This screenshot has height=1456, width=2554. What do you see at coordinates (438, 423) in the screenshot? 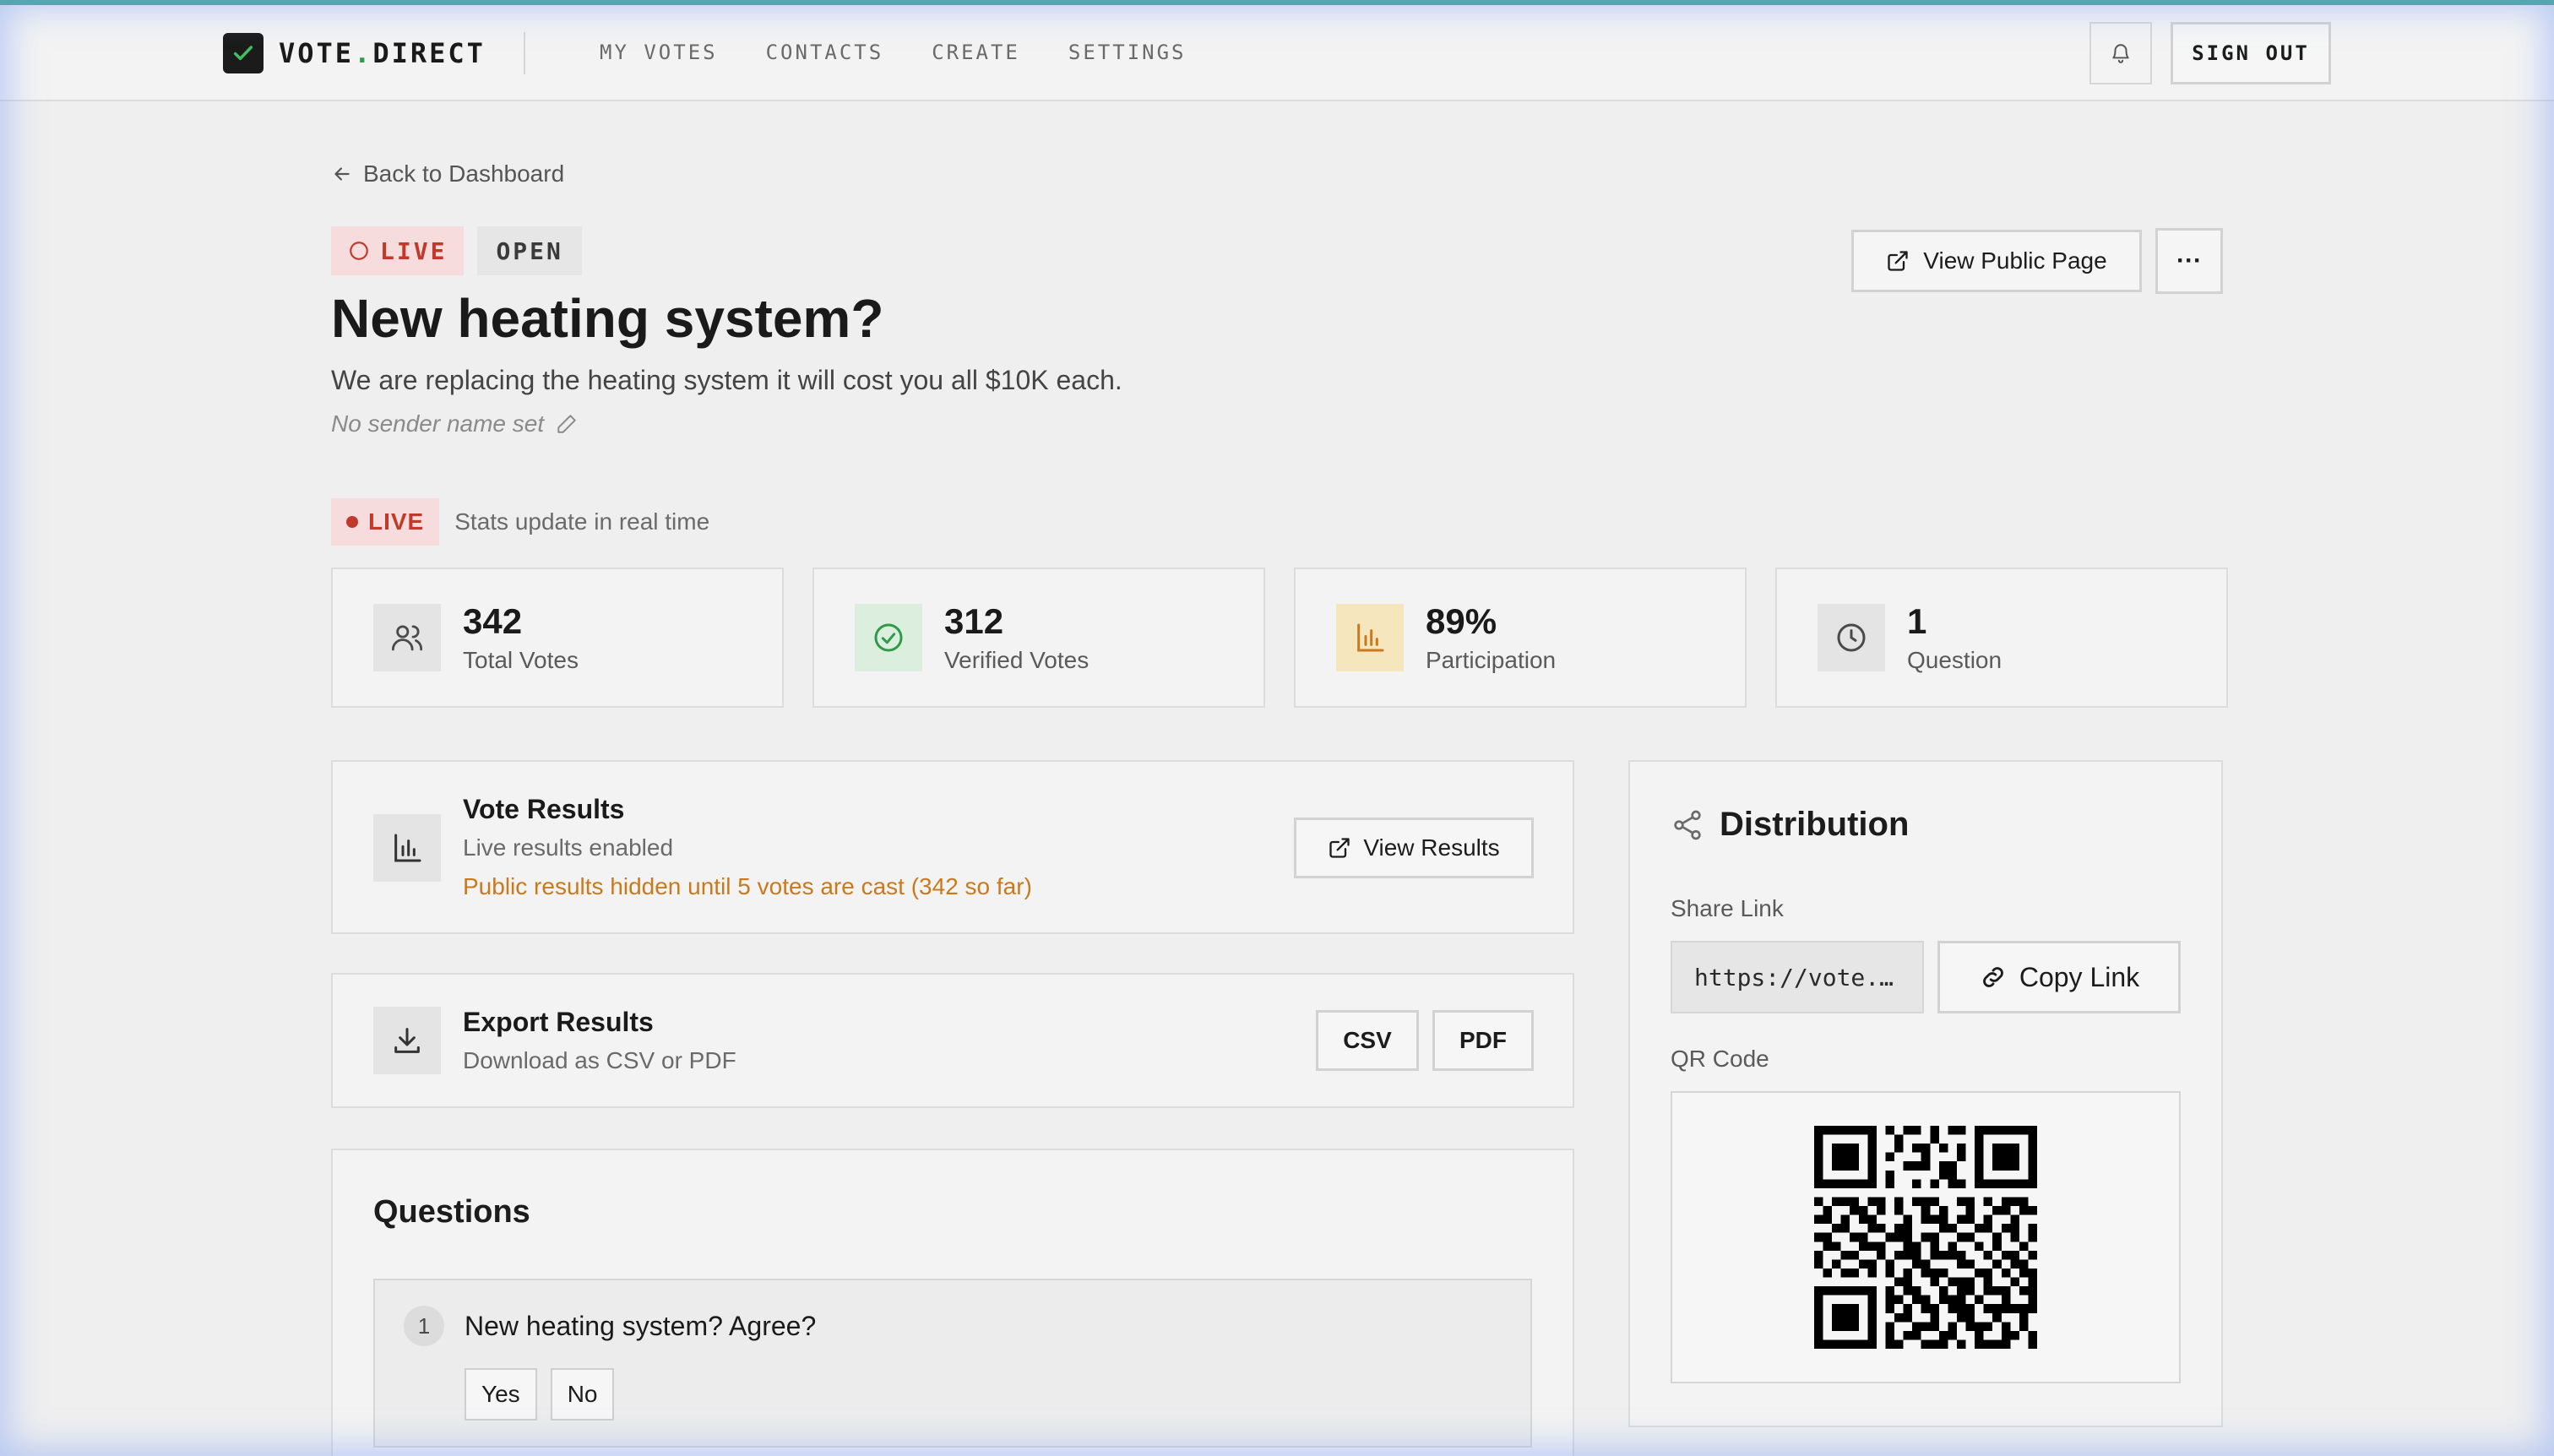
I see `sender-name-label: No sender name set` at bounding box center [438, 423].